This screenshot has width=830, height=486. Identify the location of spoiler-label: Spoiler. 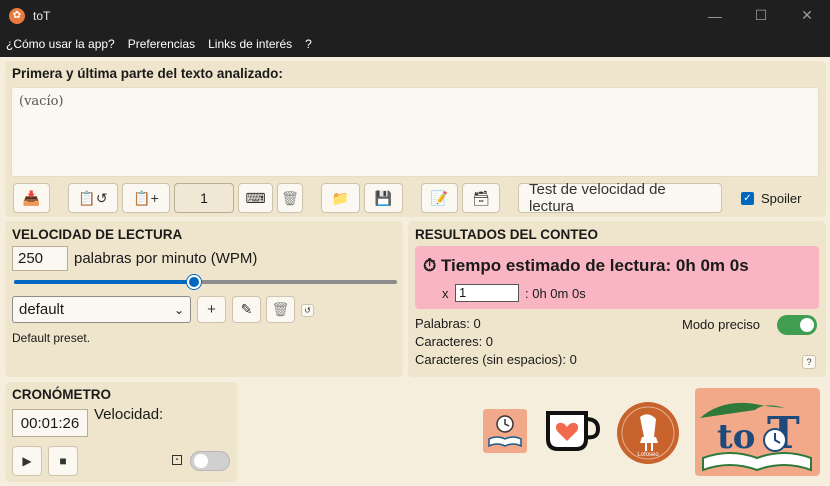
(781, 198).